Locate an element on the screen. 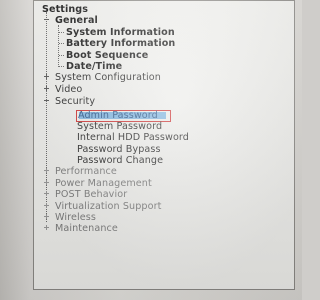 The width and height of the screenshot is (320, 300). tree-item-admin-password: Admin Password is located at coordinates (118, 115).